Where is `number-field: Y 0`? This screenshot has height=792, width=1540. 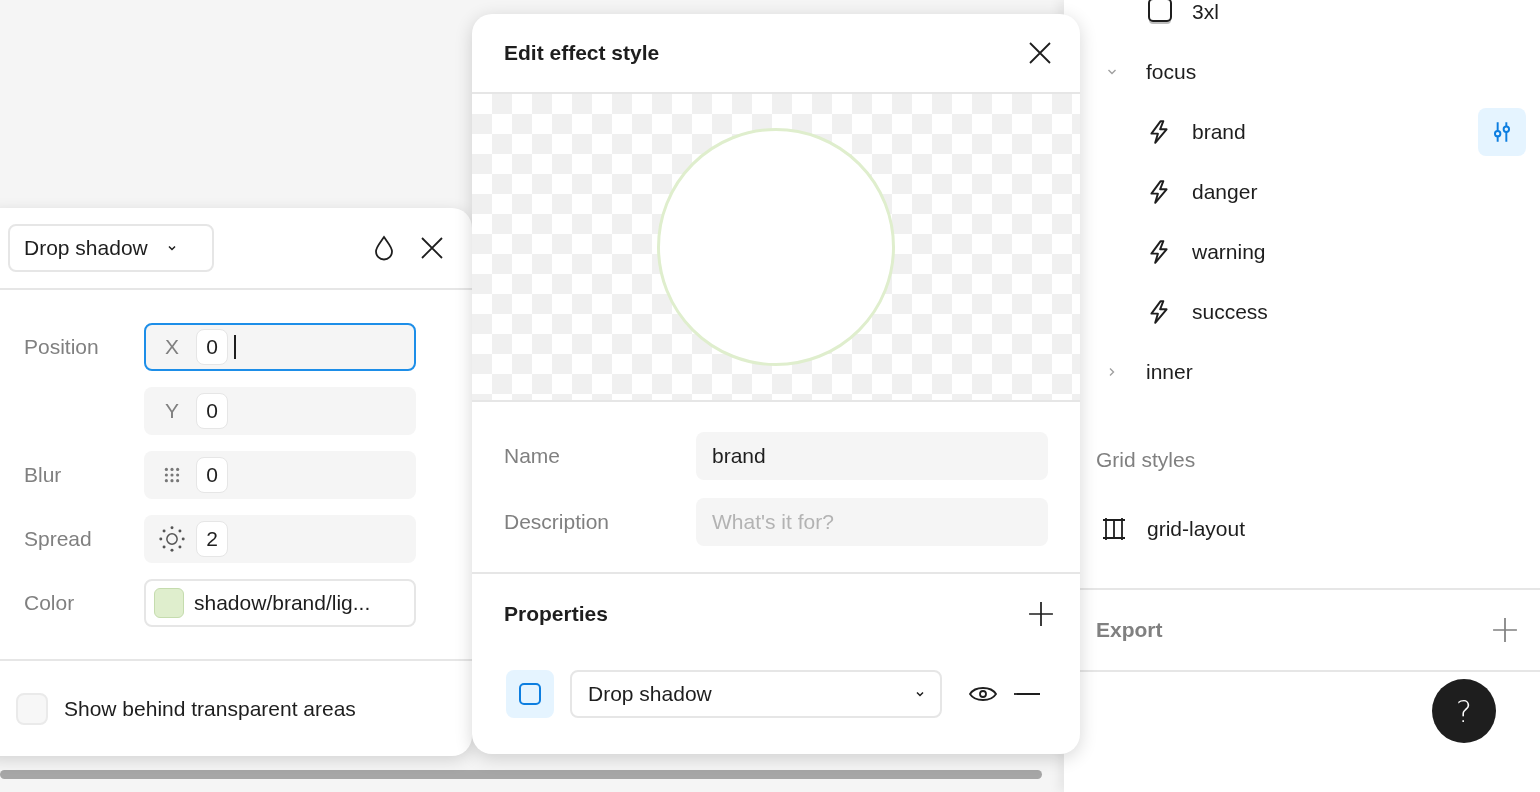 number-field: Y 0 is located at coordinates (280, 411).